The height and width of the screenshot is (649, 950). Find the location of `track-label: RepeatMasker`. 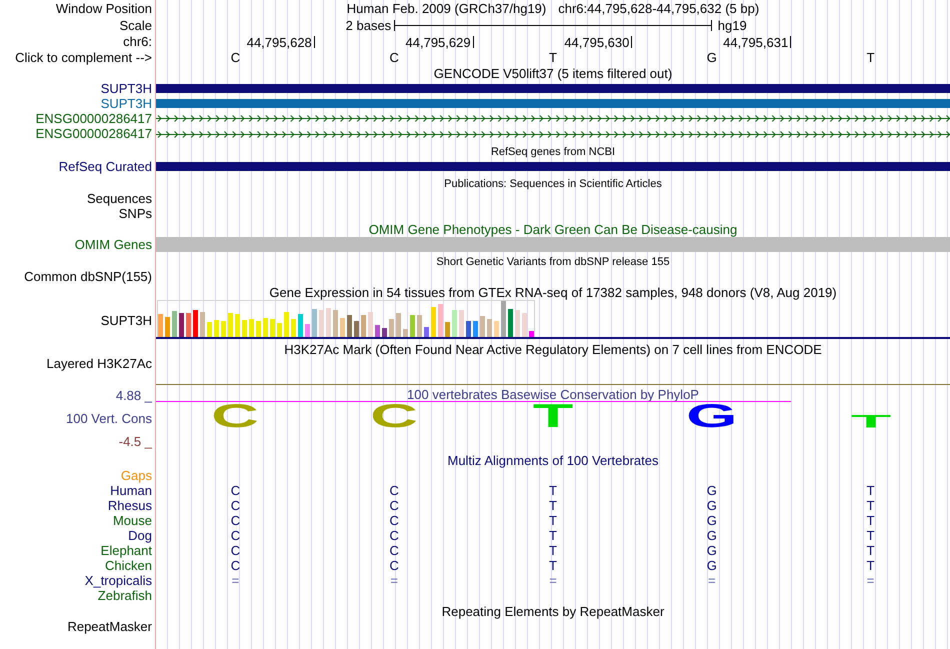

track-label: RepeatMasker is located at coordinates (109, 627).